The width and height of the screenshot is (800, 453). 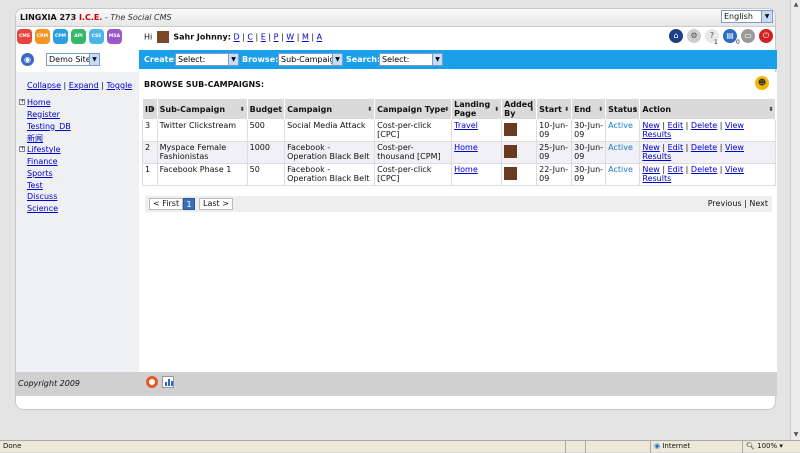 I want to click on column-header: Landing Page ⬍, so click(x=477, y=109).